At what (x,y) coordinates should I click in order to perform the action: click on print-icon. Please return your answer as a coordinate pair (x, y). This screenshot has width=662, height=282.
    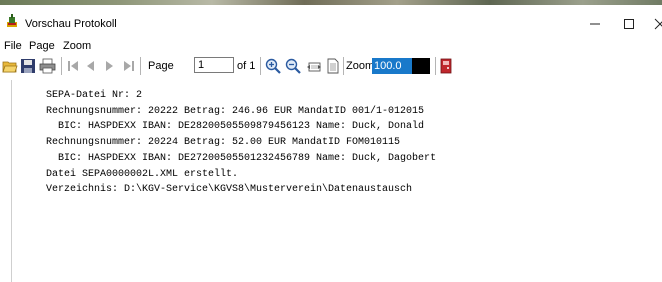
    Looking at the image, I should click on (47, 66).